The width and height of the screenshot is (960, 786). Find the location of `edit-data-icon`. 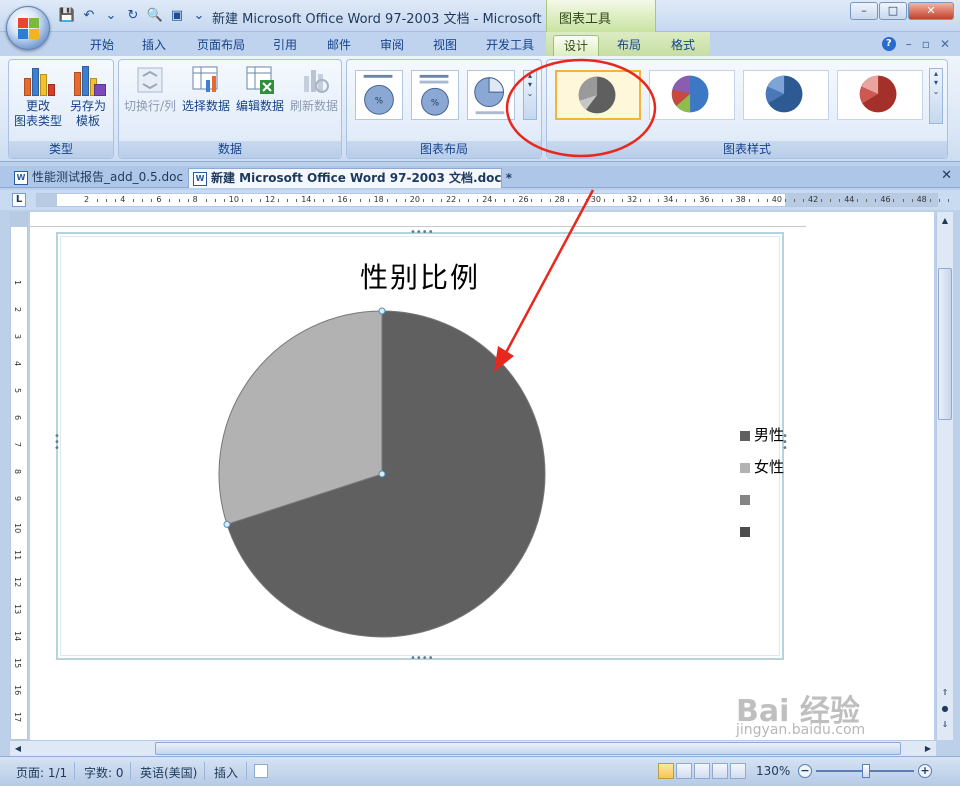

edit-data-icon is located at coordinates (260, 80).